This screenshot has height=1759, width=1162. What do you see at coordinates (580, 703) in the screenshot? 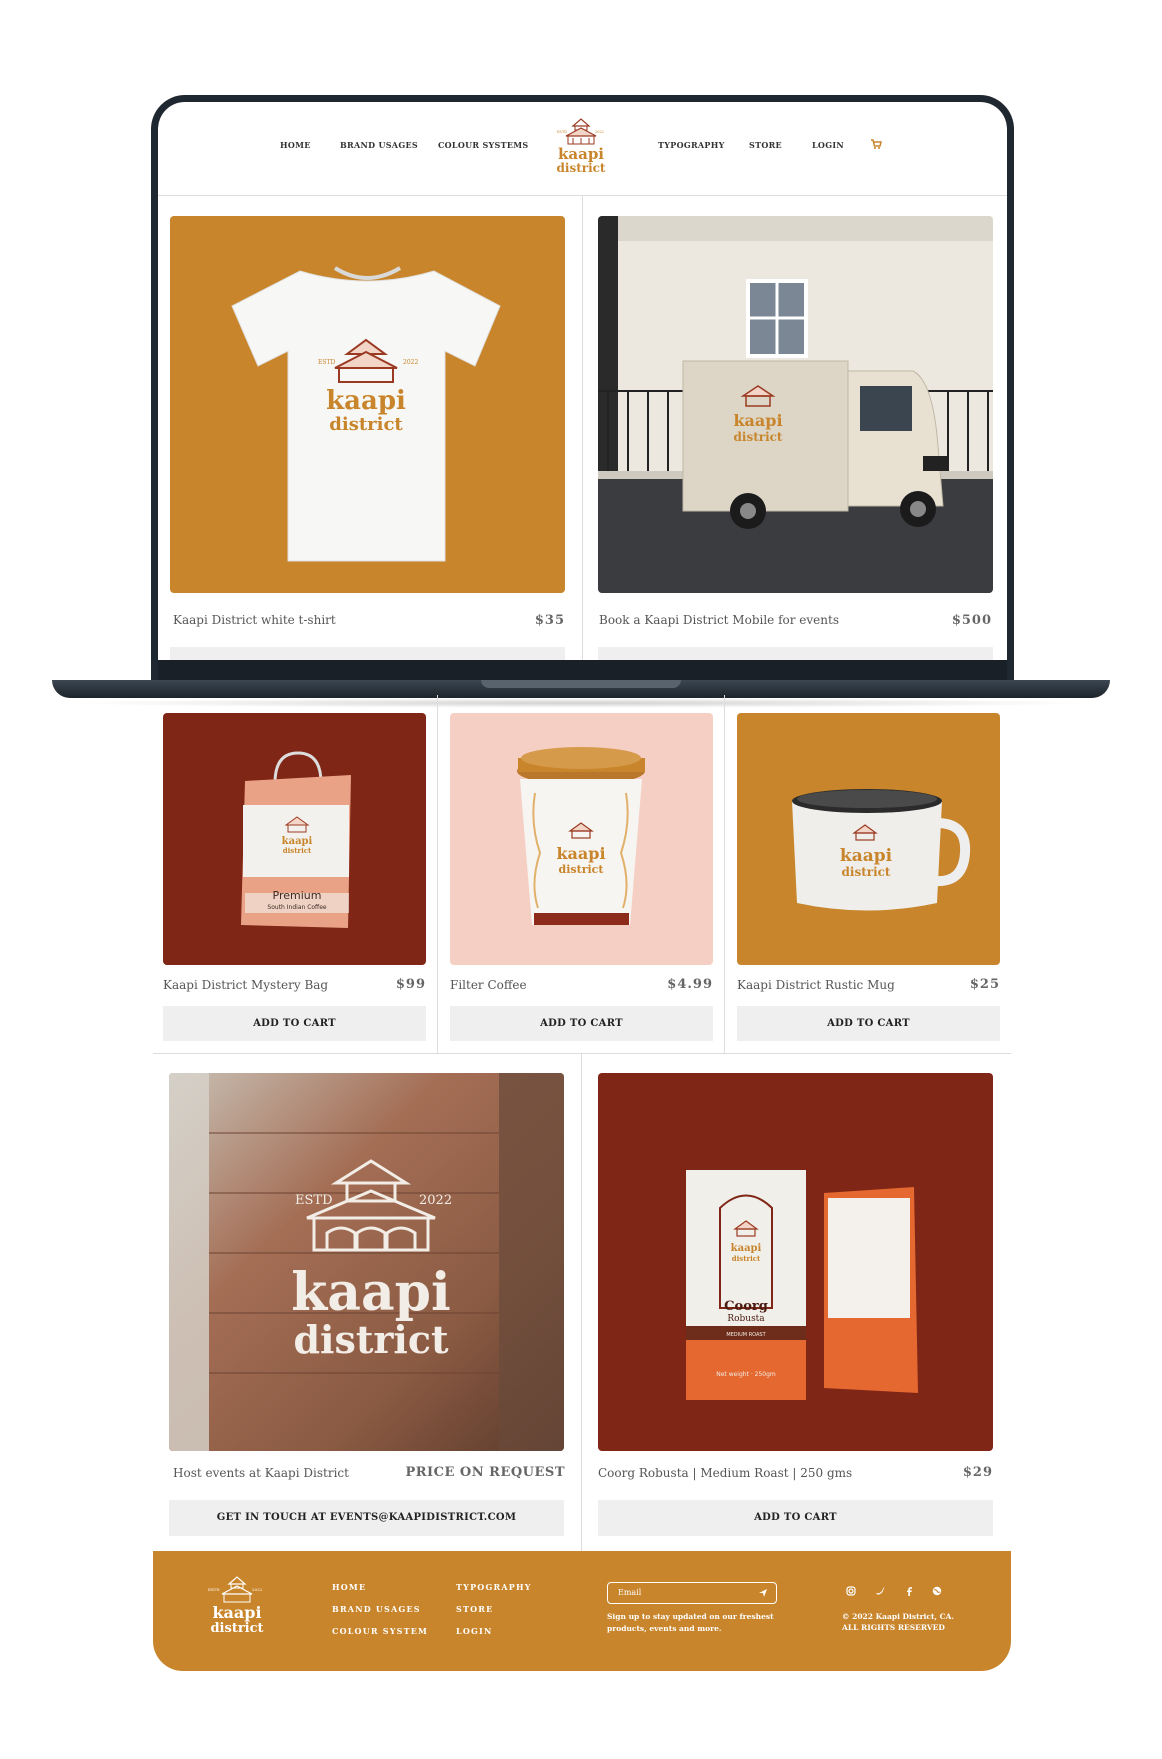
I see `laptop-shadow` at bounding box center [580, 703].